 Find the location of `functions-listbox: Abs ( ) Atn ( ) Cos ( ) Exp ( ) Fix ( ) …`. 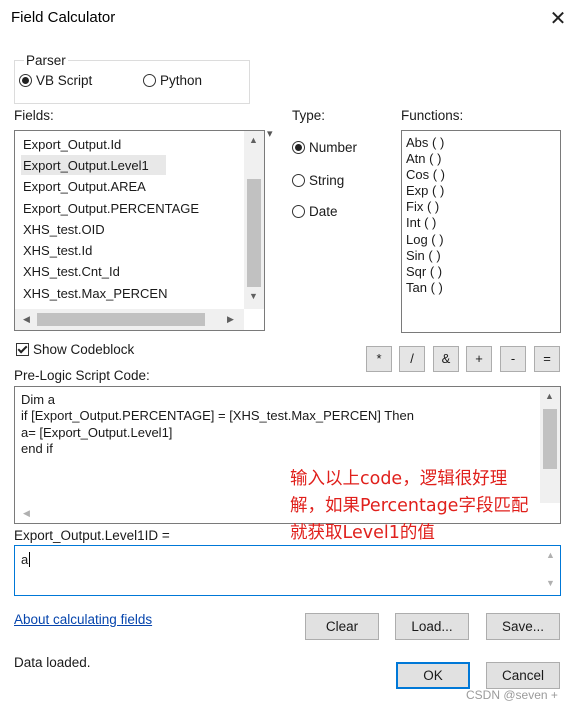

functions-listbox: Abs ( ) Atn ( ) Cos ( ) Exp ( ) Fix ( ) … is located at coordinates (481, 231).